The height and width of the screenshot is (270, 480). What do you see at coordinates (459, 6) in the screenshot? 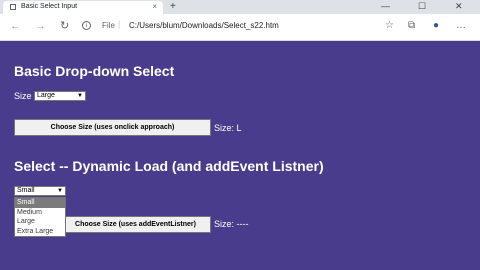
I see `window-close-icon: ✕` at bounding box center [459, 6].